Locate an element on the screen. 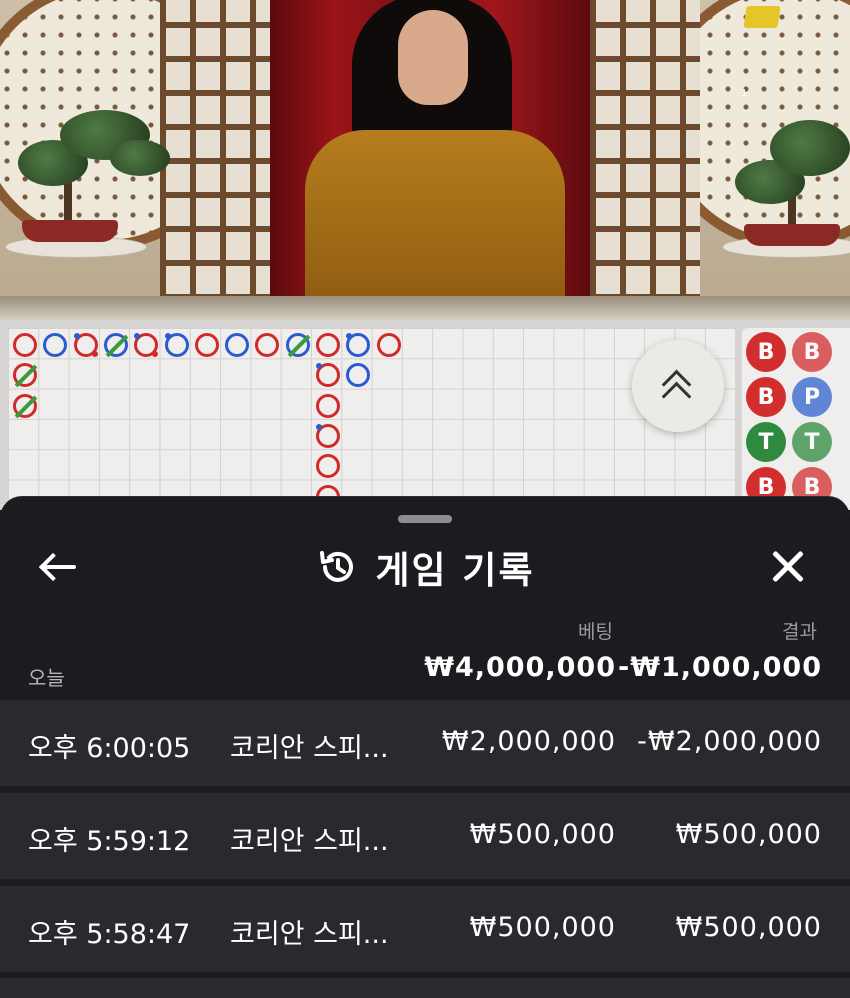 The width and height of the screenshot is (850, 998). row-result: -₩2,000,000 is located at coordinates (729, 741).